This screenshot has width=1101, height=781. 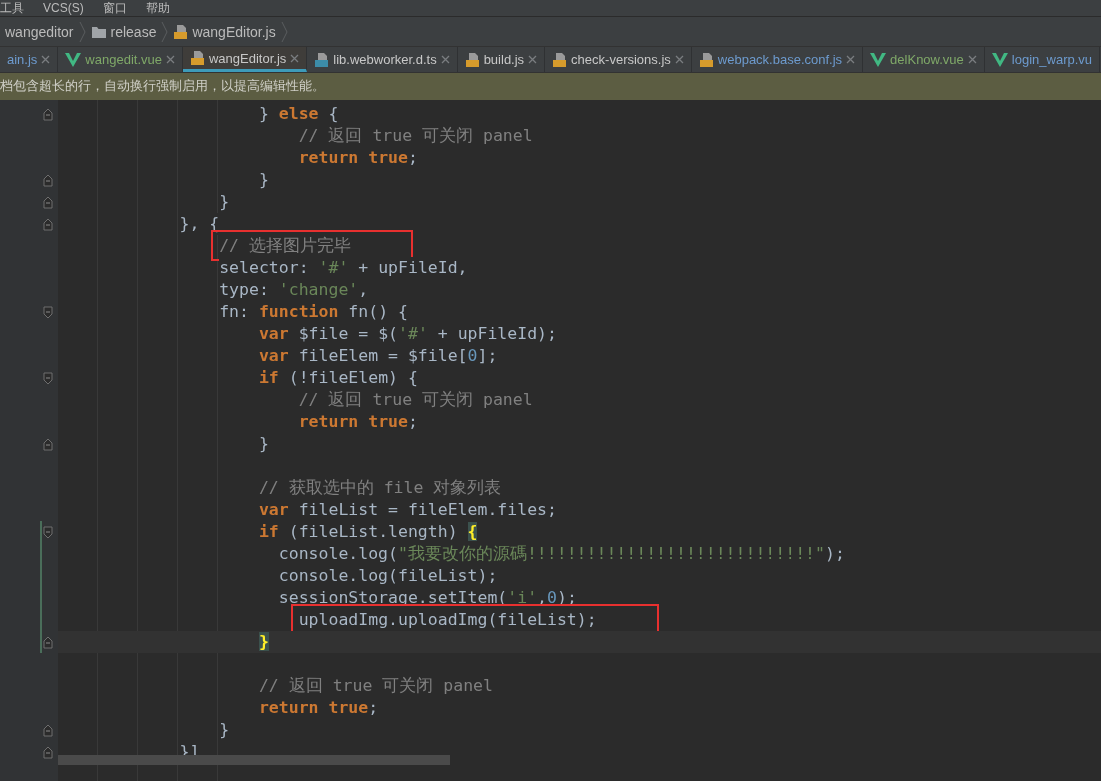 I want to click on ts-file-icon, so click(x=322, y=59).